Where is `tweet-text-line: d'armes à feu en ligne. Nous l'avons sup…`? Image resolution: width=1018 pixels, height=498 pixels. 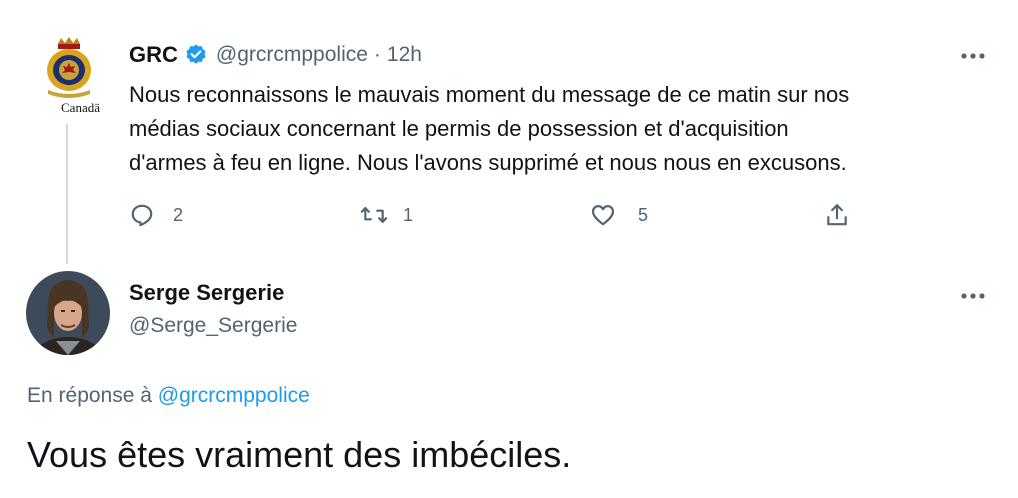 tweet-text-line: d'armes à feu en ligne. Nous l'avons sup… is located at coordinates (488, 162).